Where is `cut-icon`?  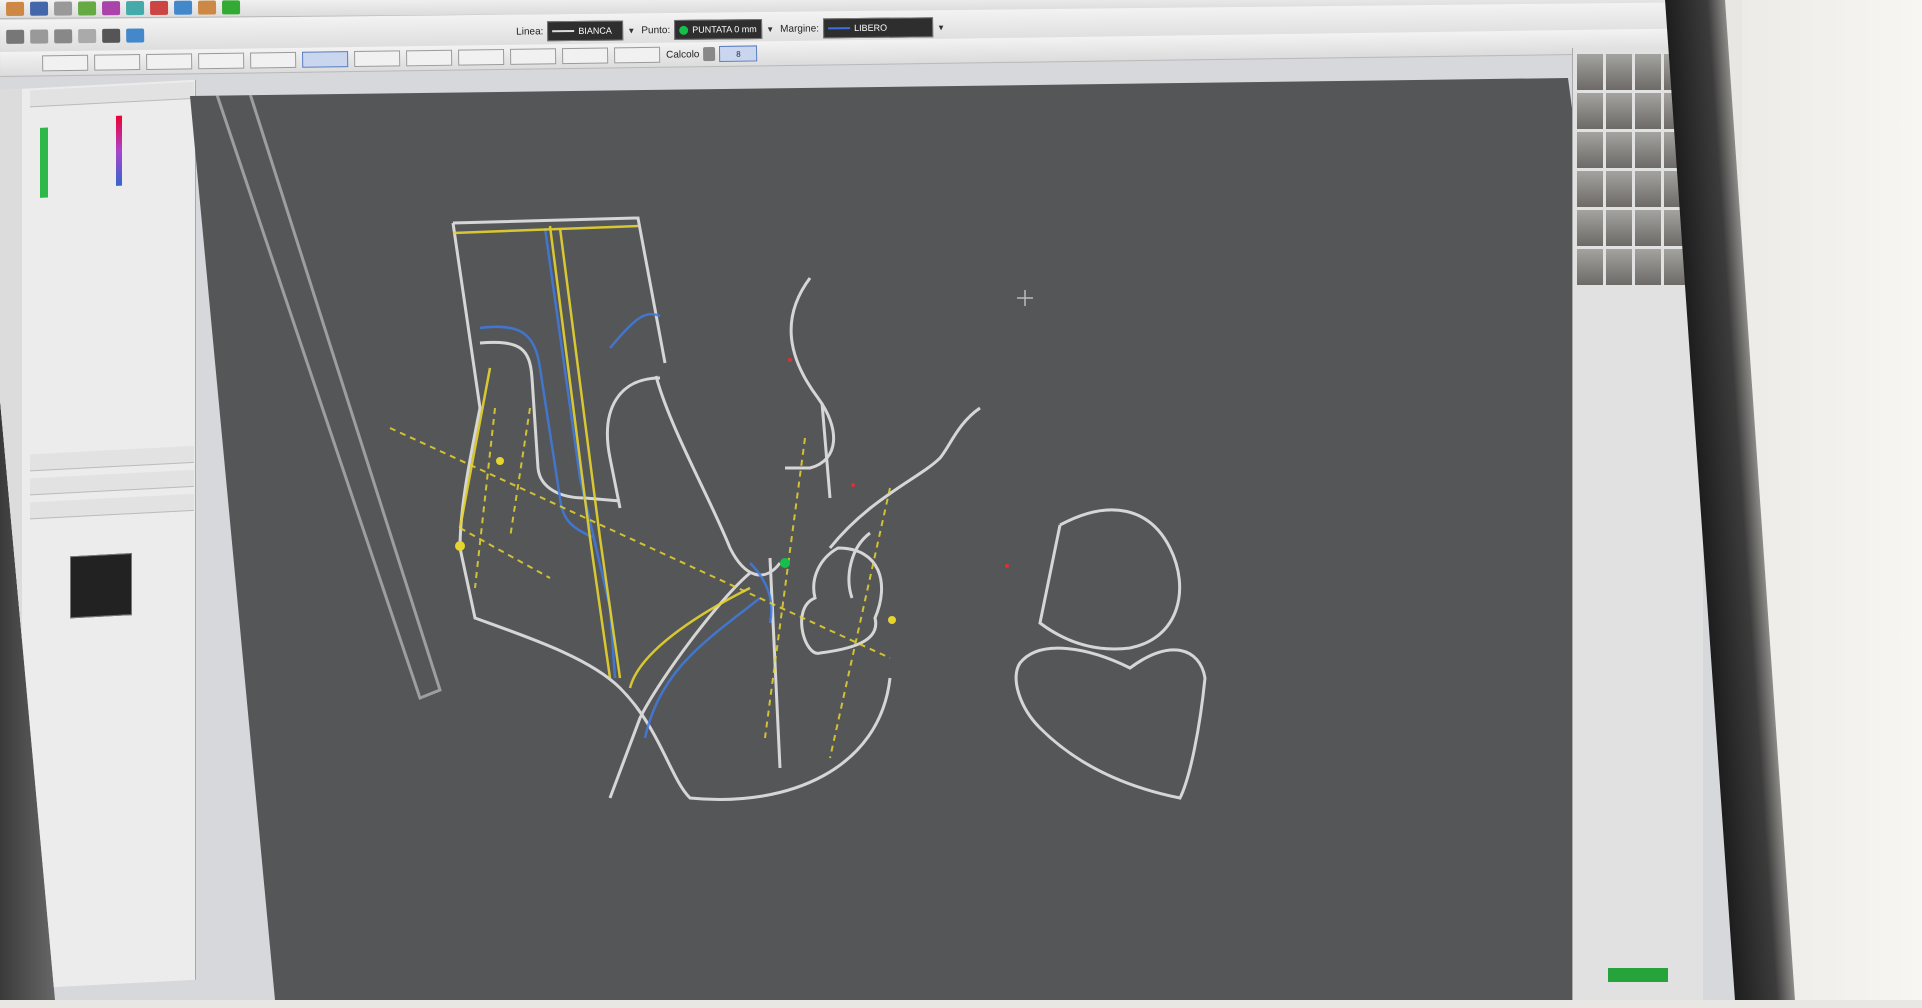
cut-icon is located at coordinates (159, 7).